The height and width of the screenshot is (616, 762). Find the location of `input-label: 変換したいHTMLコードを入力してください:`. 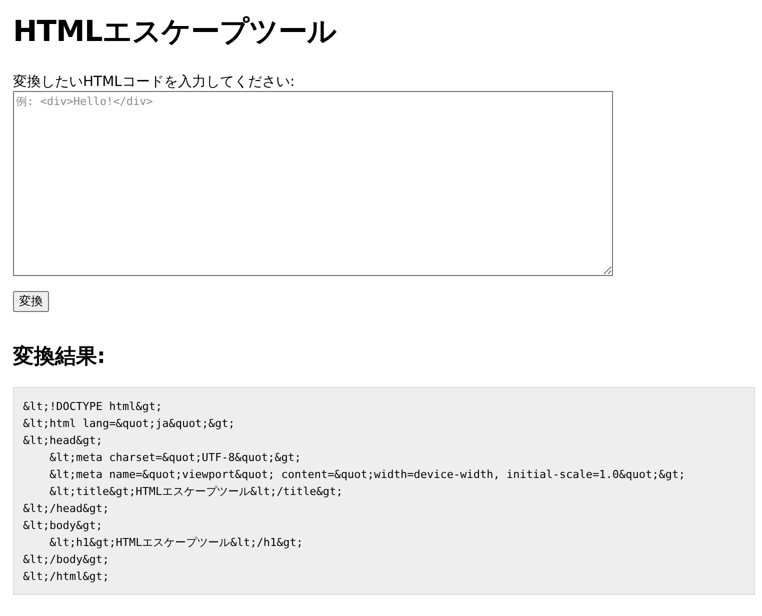

input-label: 変換したいHTMLコードを入力してください: is located at coordinates (154, 82).